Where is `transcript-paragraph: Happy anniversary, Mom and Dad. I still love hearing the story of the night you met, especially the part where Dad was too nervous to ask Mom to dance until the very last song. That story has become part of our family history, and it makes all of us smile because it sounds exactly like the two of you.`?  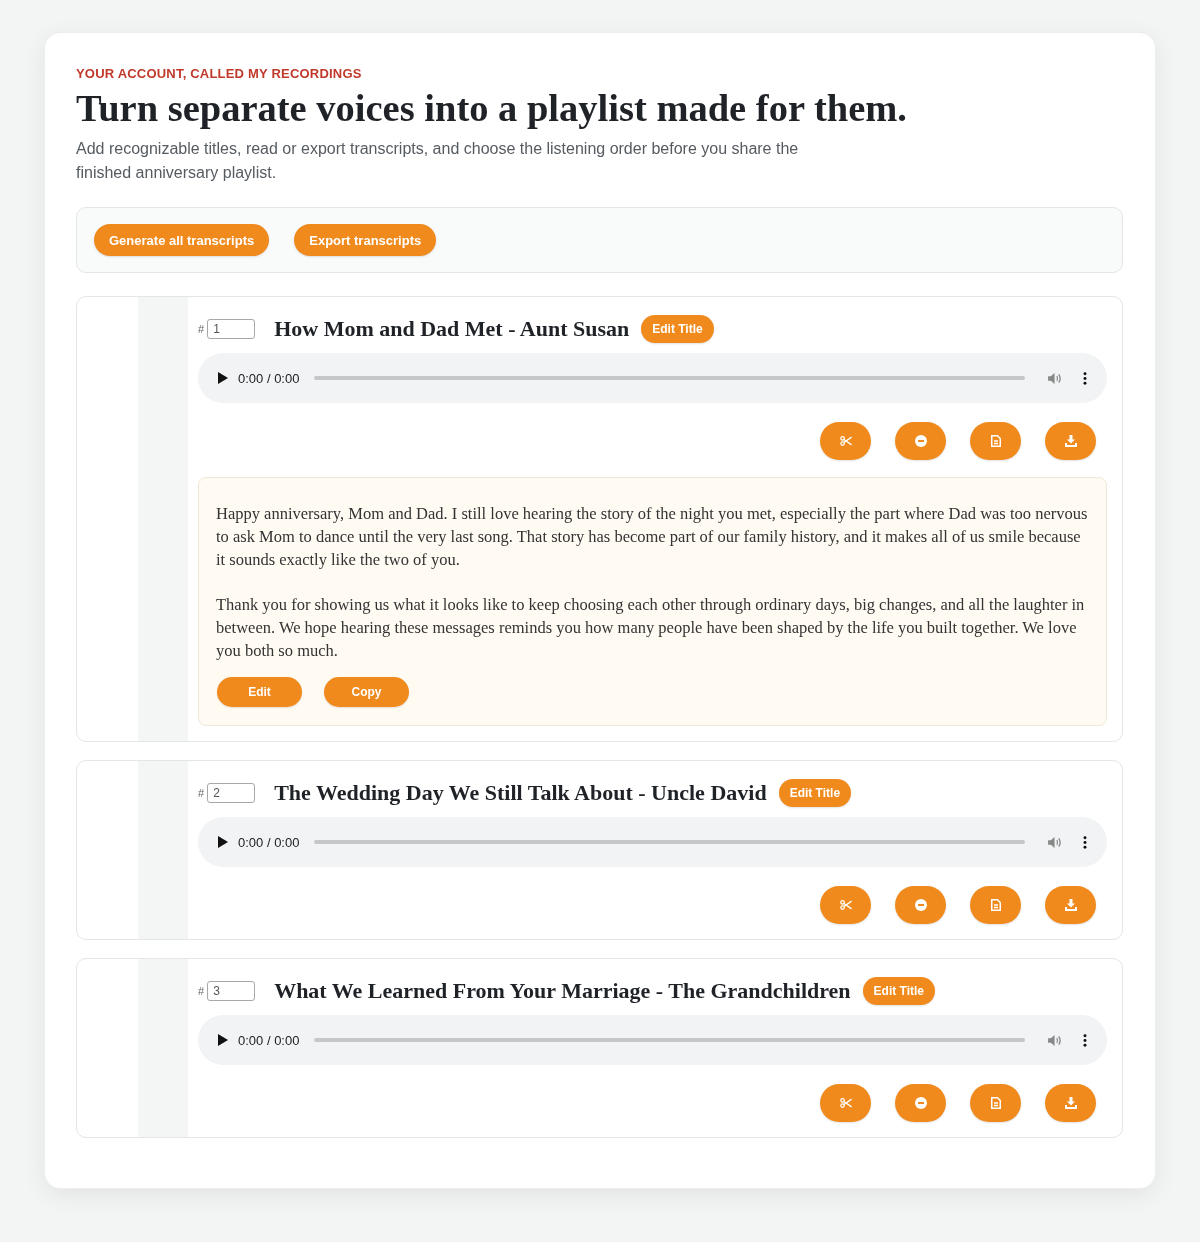 transcript-paragraph: Happy anniversary, Mom and Dad. I still love hearing the story of the night you met, especially the part where Dad was too nervous to ask Mom to dance until the very last song. That story has become part of our family history, and it makes all of us smile because it sounds exactly like the two of you. is located at coordinates (652, 537).